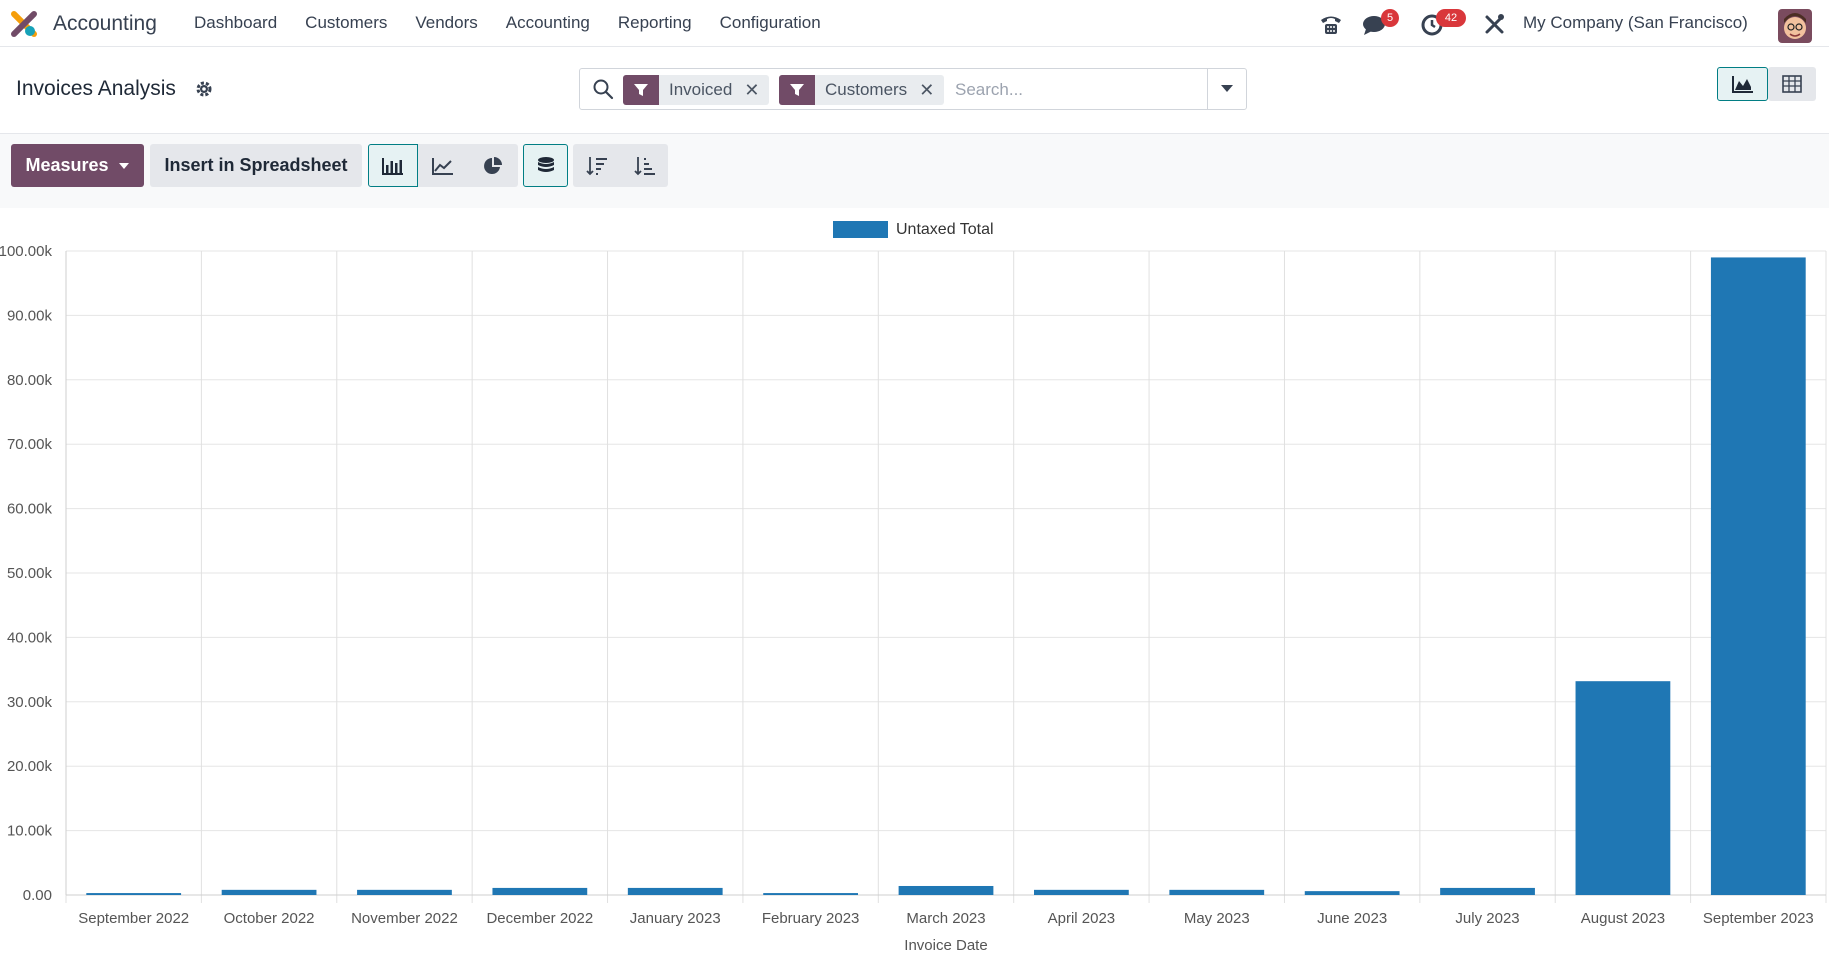  Describe the element at coordinates (30, 831) in the screenshot. I see `y-tick-label: 10.00k` at that location.